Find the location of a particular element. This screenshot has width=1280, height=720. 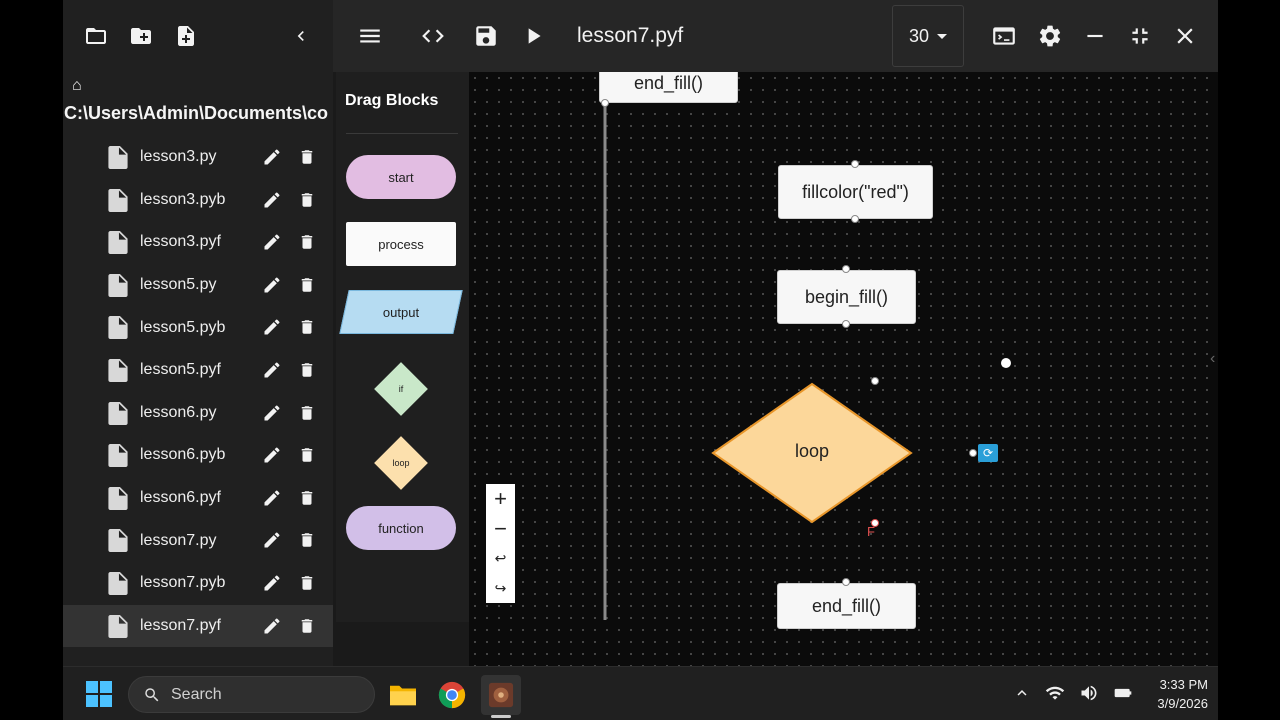

end-fill-node-top: end_fill() is located at coordinates (668, 87).